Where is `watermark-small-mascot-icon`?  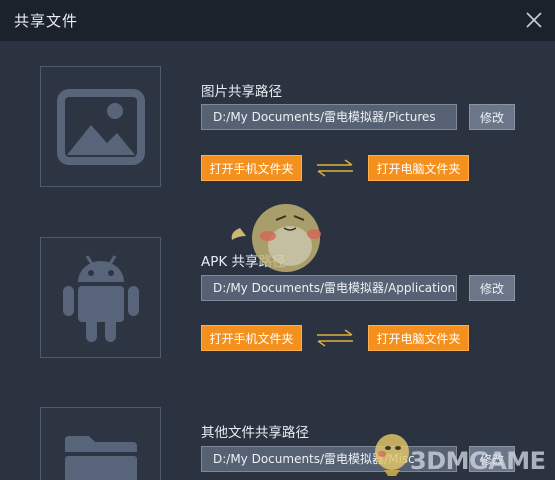
watermark-small-mascot-icon is located at coordinates (392, 455).